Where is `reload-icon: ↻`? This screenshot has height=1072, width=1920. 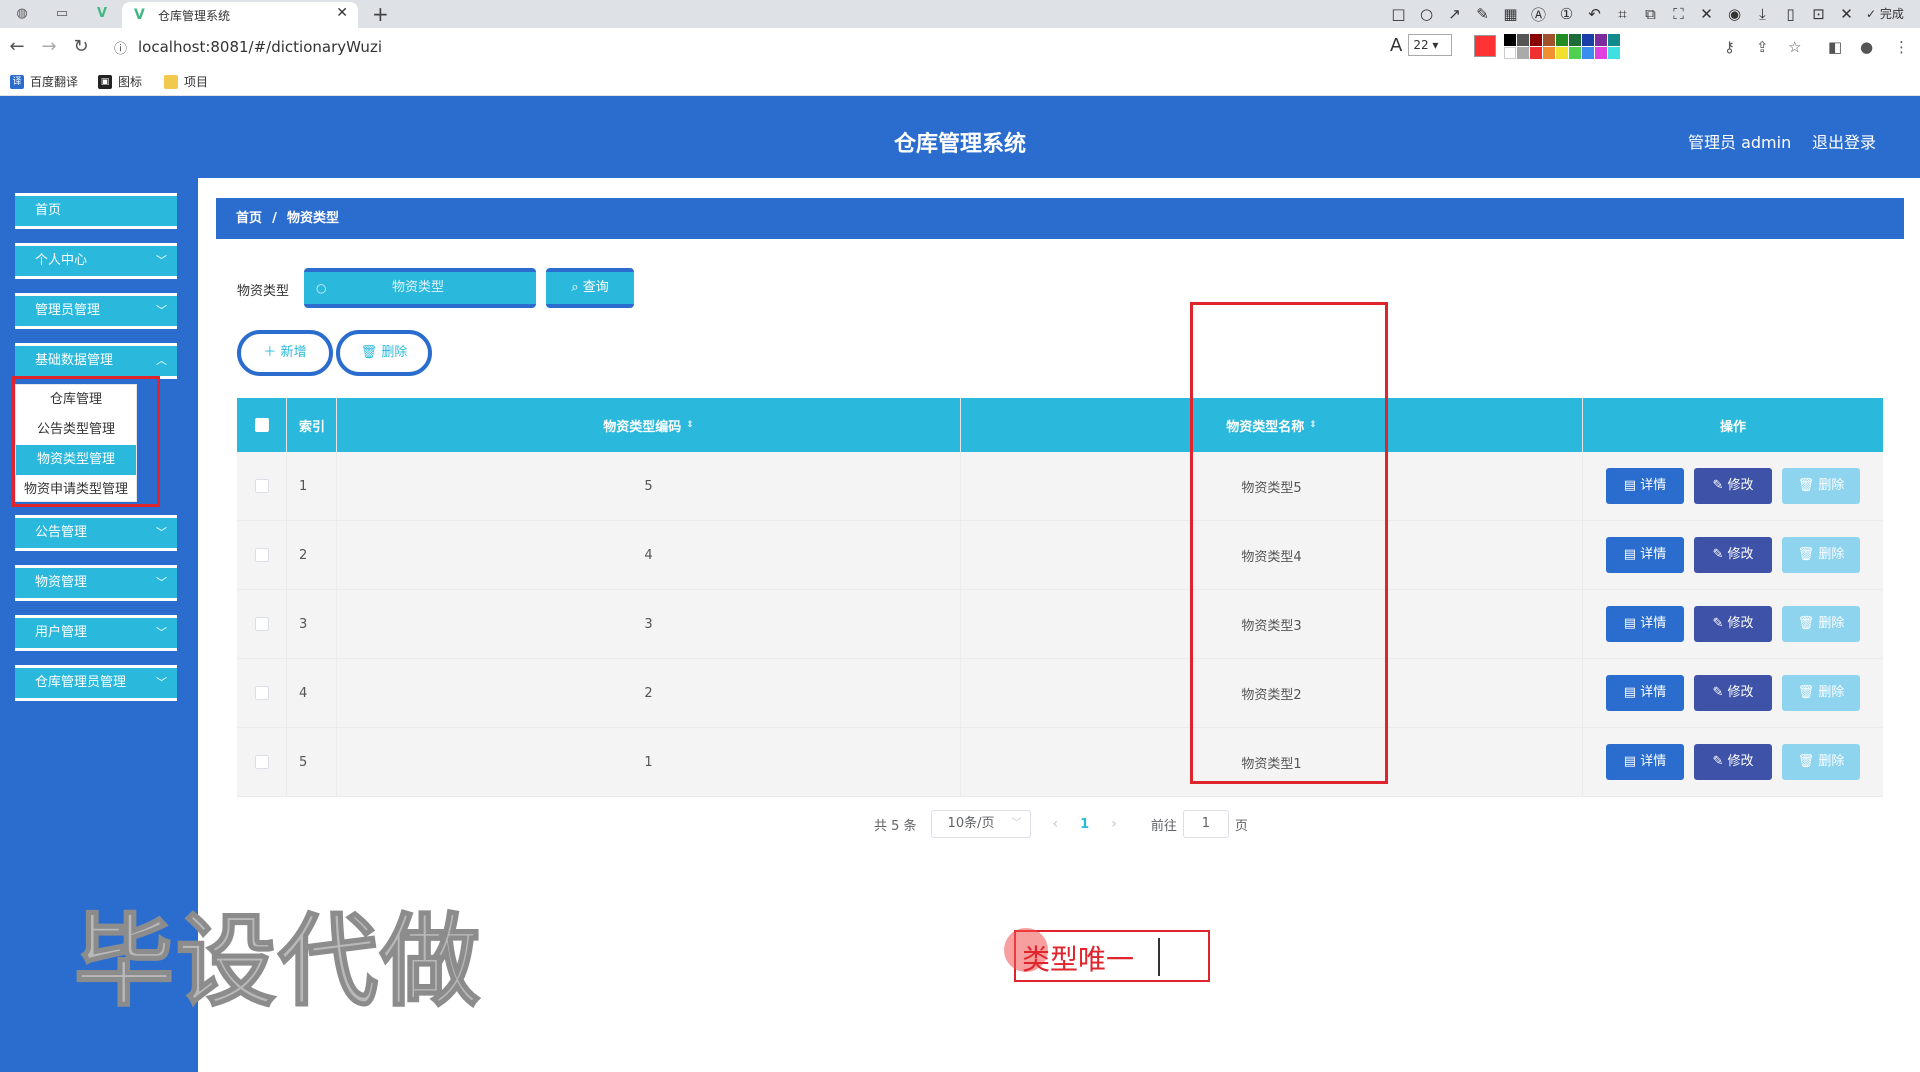
reload-icon: ↻ is located at coordinates (81, 46).